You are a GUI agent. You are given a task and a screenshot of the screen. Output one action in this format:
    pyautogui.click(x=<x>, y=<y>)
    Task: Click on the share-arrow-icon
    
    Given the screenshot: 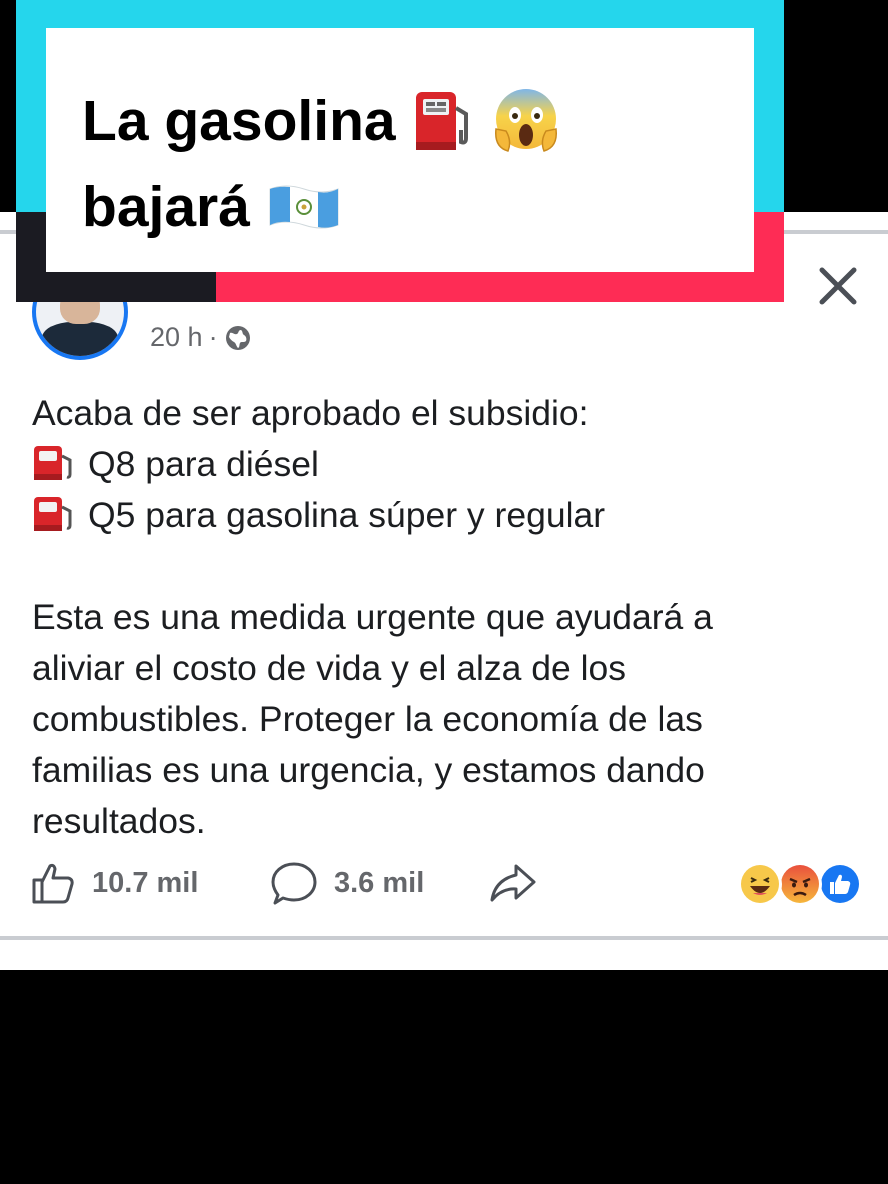 What is the action you would take?
    pyautogui.click(x=513, y=883)
    